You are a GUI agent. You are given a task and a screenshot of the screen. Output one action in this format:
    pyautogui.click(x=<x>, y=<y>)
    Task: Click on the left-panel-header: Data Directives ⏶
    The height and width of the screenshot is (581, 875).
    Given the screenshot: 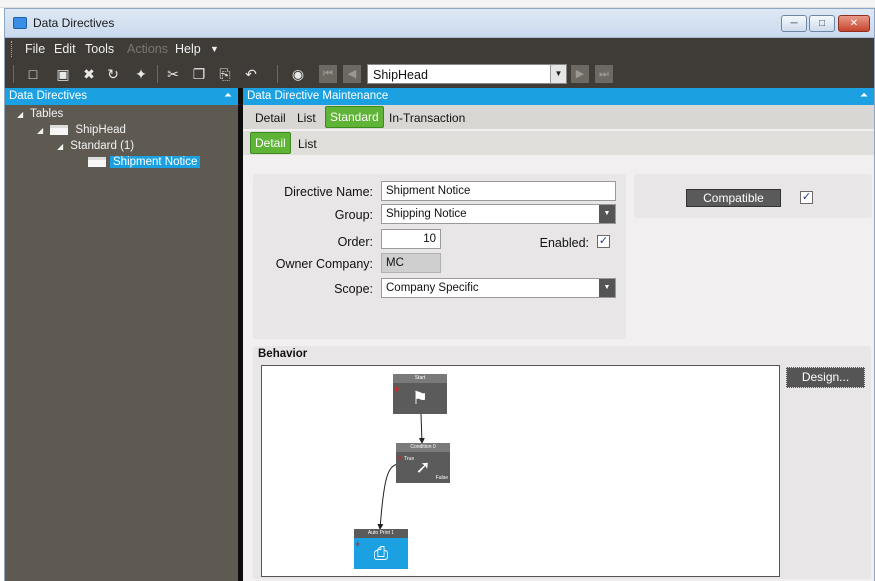 What is the action you would take?
    pyautogui.click(x=121, y=96)
    